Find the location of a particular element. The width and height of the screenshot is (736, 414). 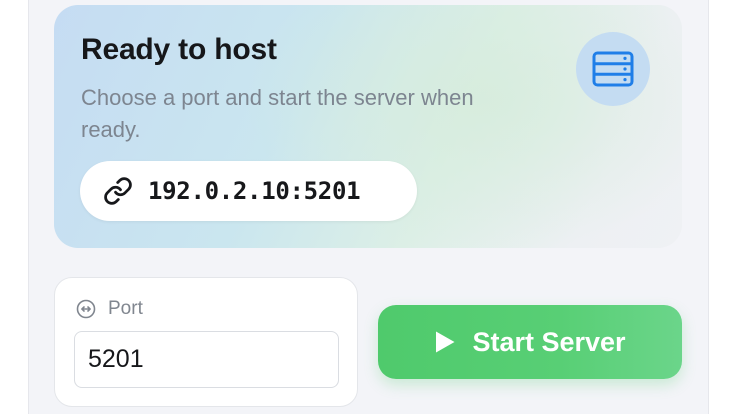

start-server-button: Start Server is located at coordinates (530, 342).